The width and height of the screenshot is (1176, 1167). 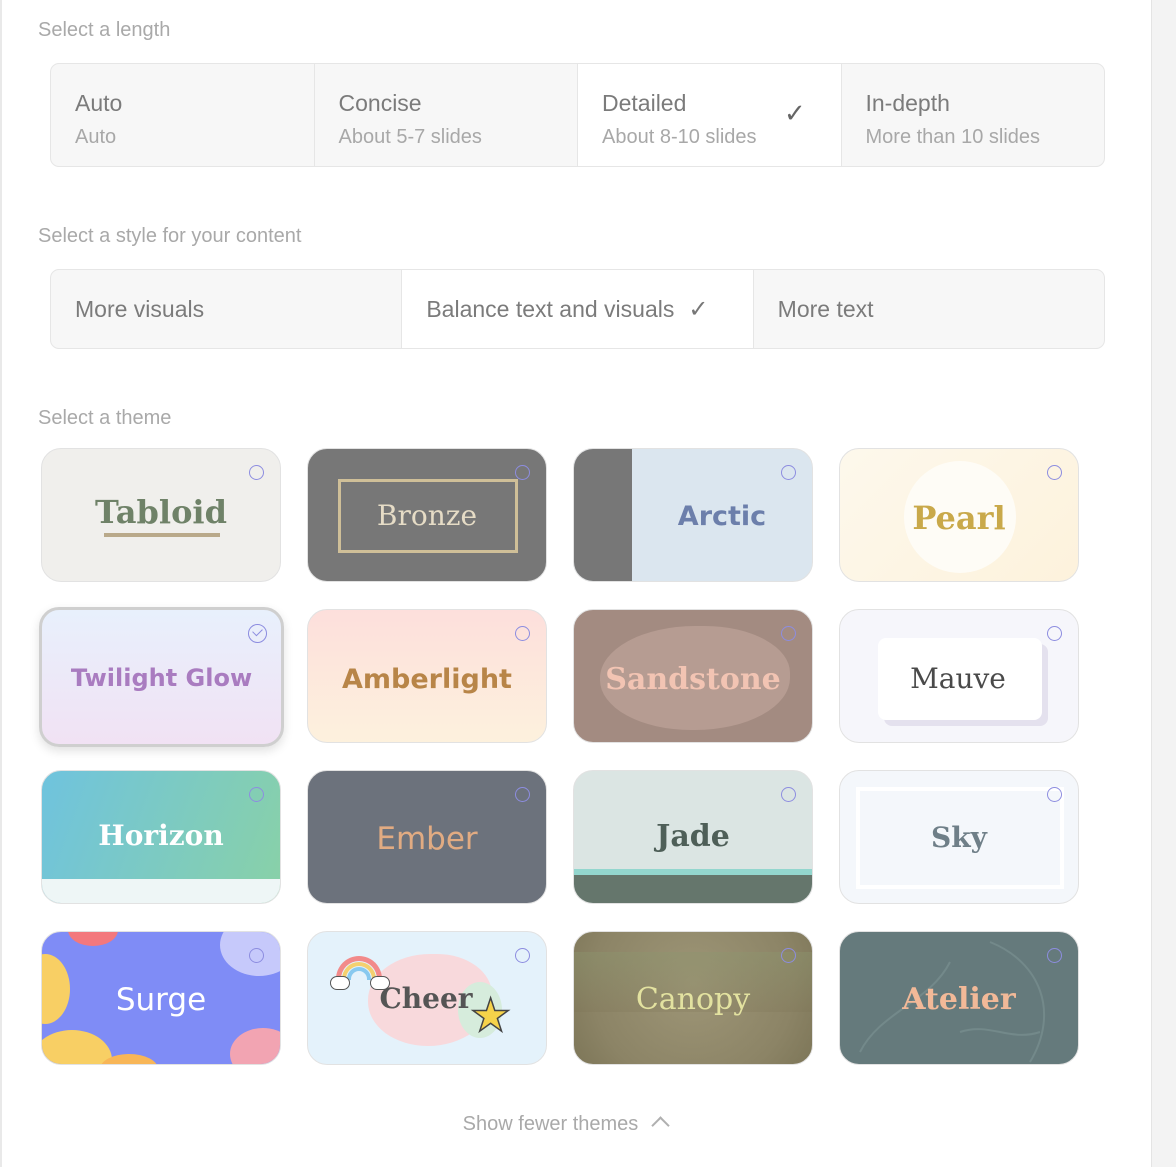 What do you see at coordinates (104, 30) in the screenshot?
I see `length-section-label: Select a length` at bounding box center [104, 30].